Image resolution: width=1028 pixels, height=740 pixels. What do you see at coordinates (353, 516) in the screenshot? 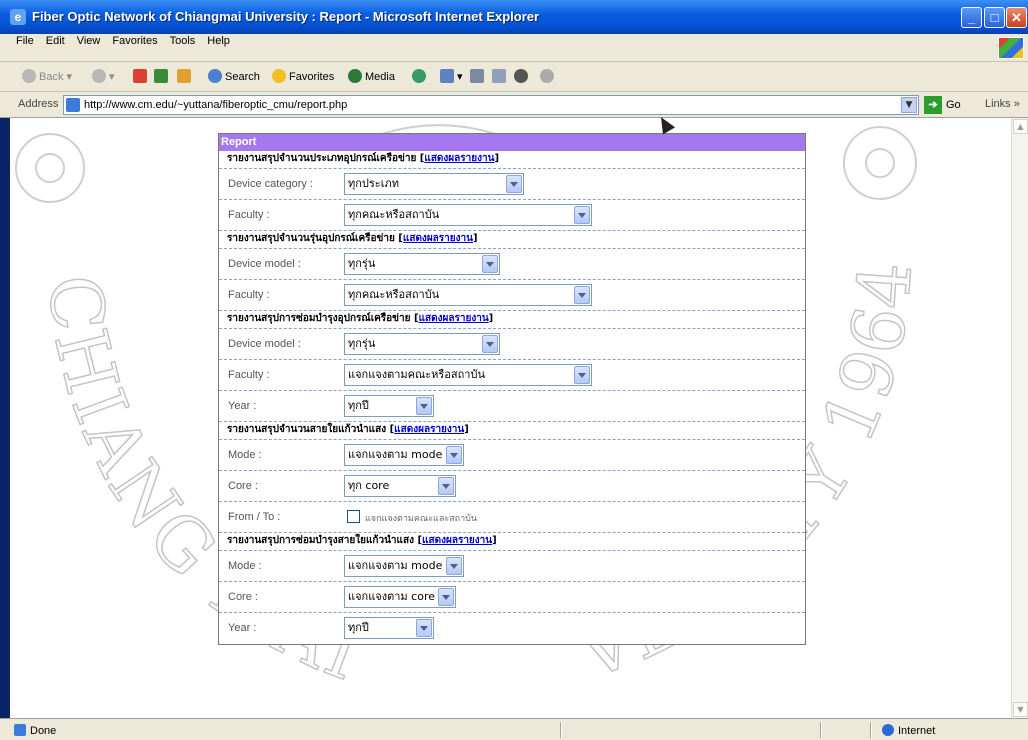
I see `from-to-checkbox` at bounding box center [353, 516].